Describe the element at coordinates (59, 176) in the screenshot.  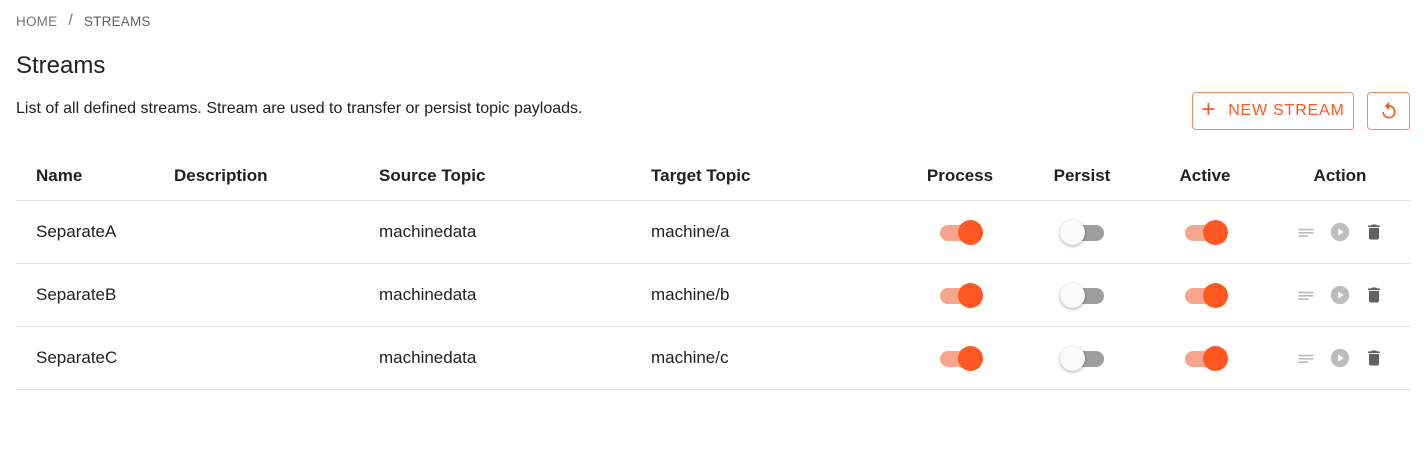
I see `header-name: Name` at that location.